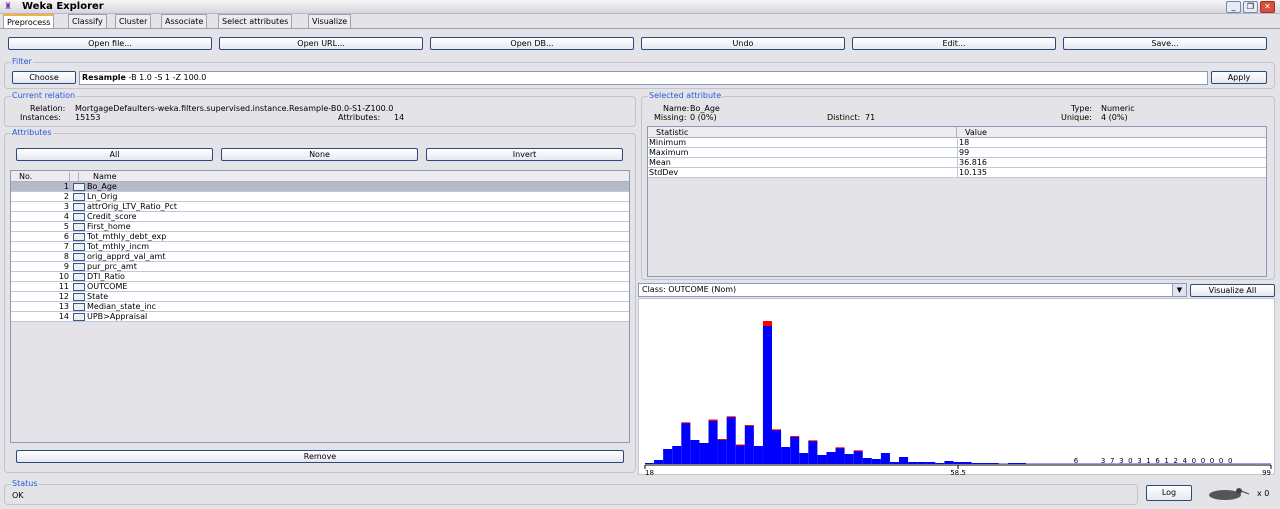 This screenshot has height=509, width=1280. What do you see at coordinates (320, 297) in the screenshot?
I see `attribute-row: 12 State` at bounding box center [320, 297].